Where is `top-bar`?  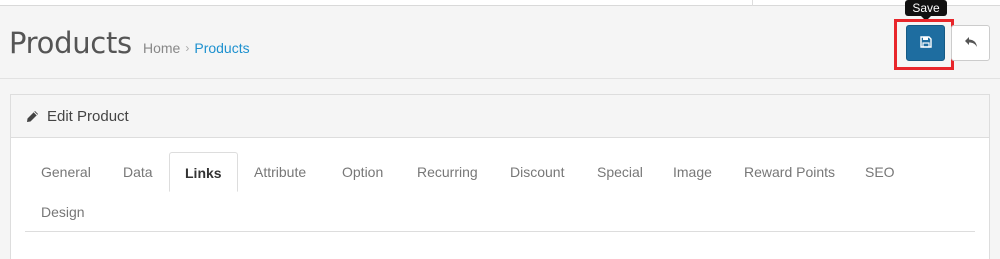 top-bar is located at coordinates (500, 3).